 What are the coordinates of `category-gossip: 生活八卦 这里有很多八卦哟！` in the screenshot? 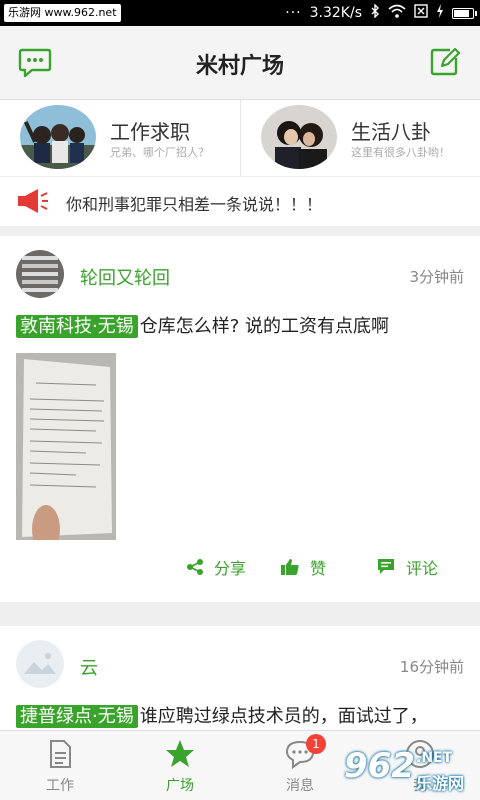 It's located at (360, 138).